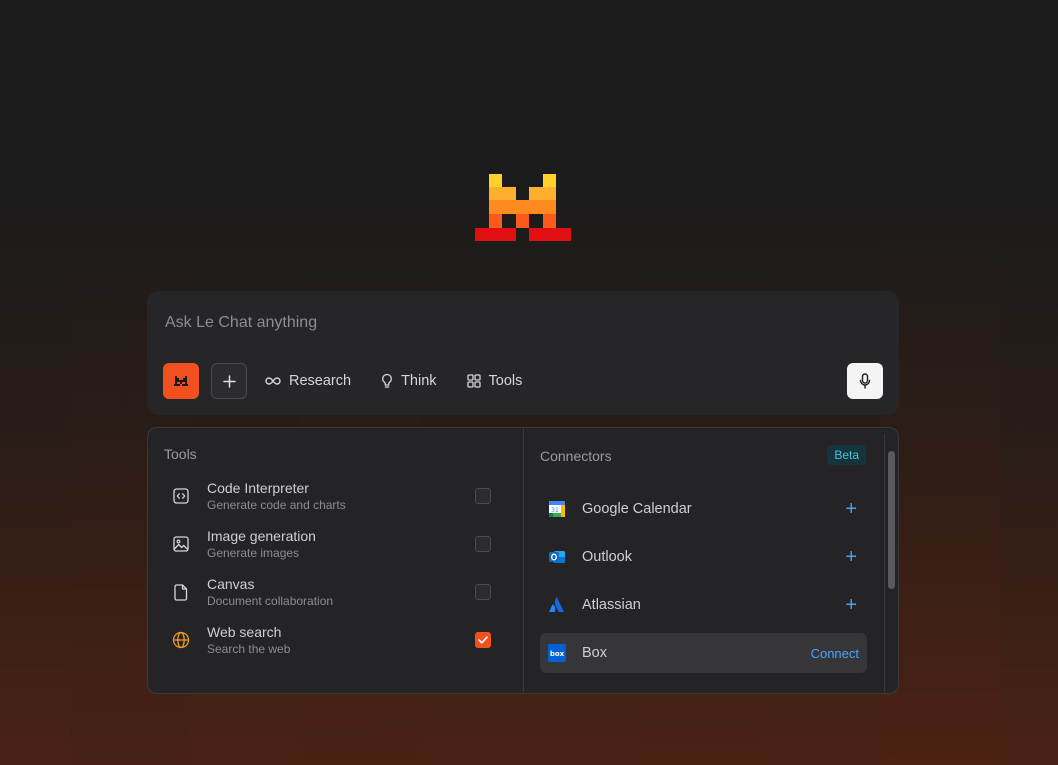 The width and height of the screenshot is (1058, 765). What do you see at coordinates (703, 605) in the screenshot?
I see `connector-atlassian: Atlassian +` at bounding box center [703, 605].